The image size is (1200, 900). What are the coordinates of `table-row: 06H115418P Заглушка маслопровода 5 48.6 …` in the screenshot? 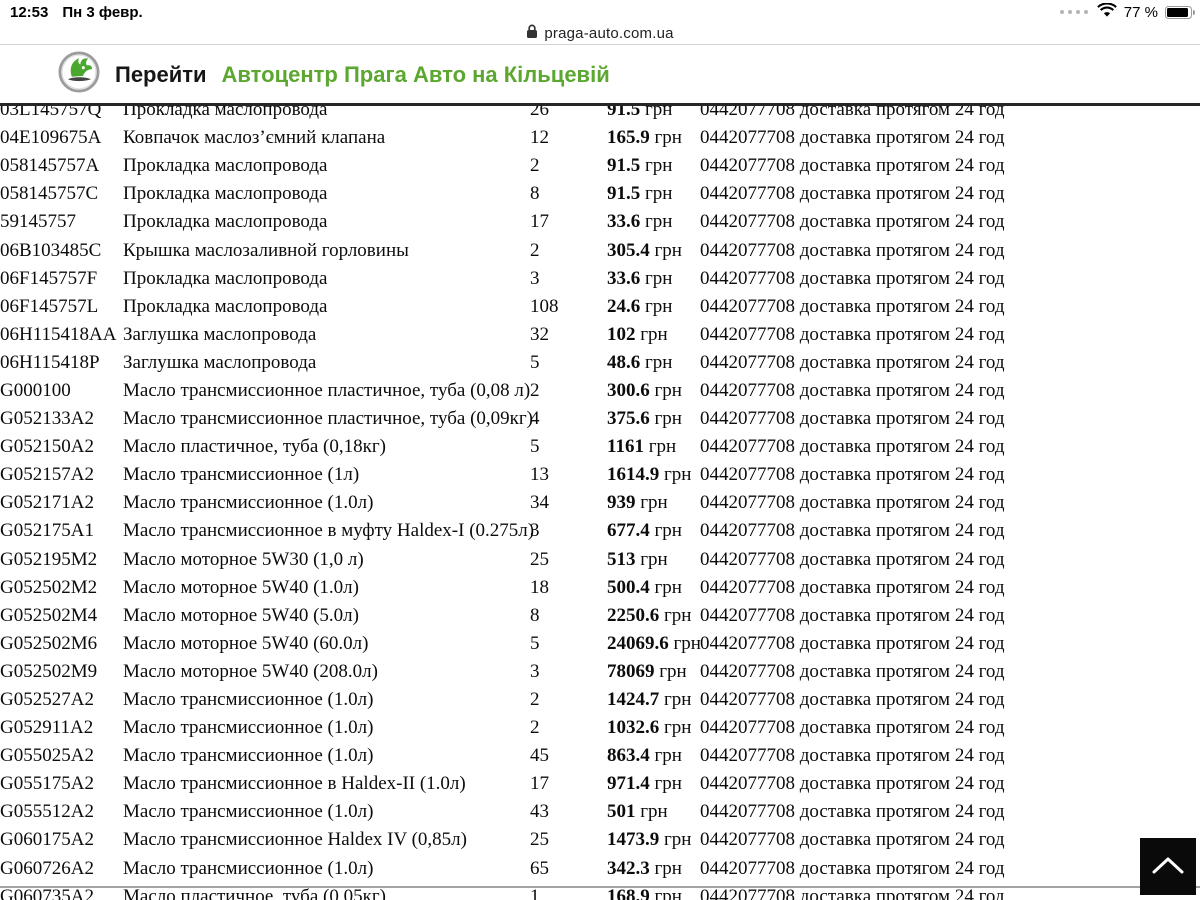 It's located at (600, 363).